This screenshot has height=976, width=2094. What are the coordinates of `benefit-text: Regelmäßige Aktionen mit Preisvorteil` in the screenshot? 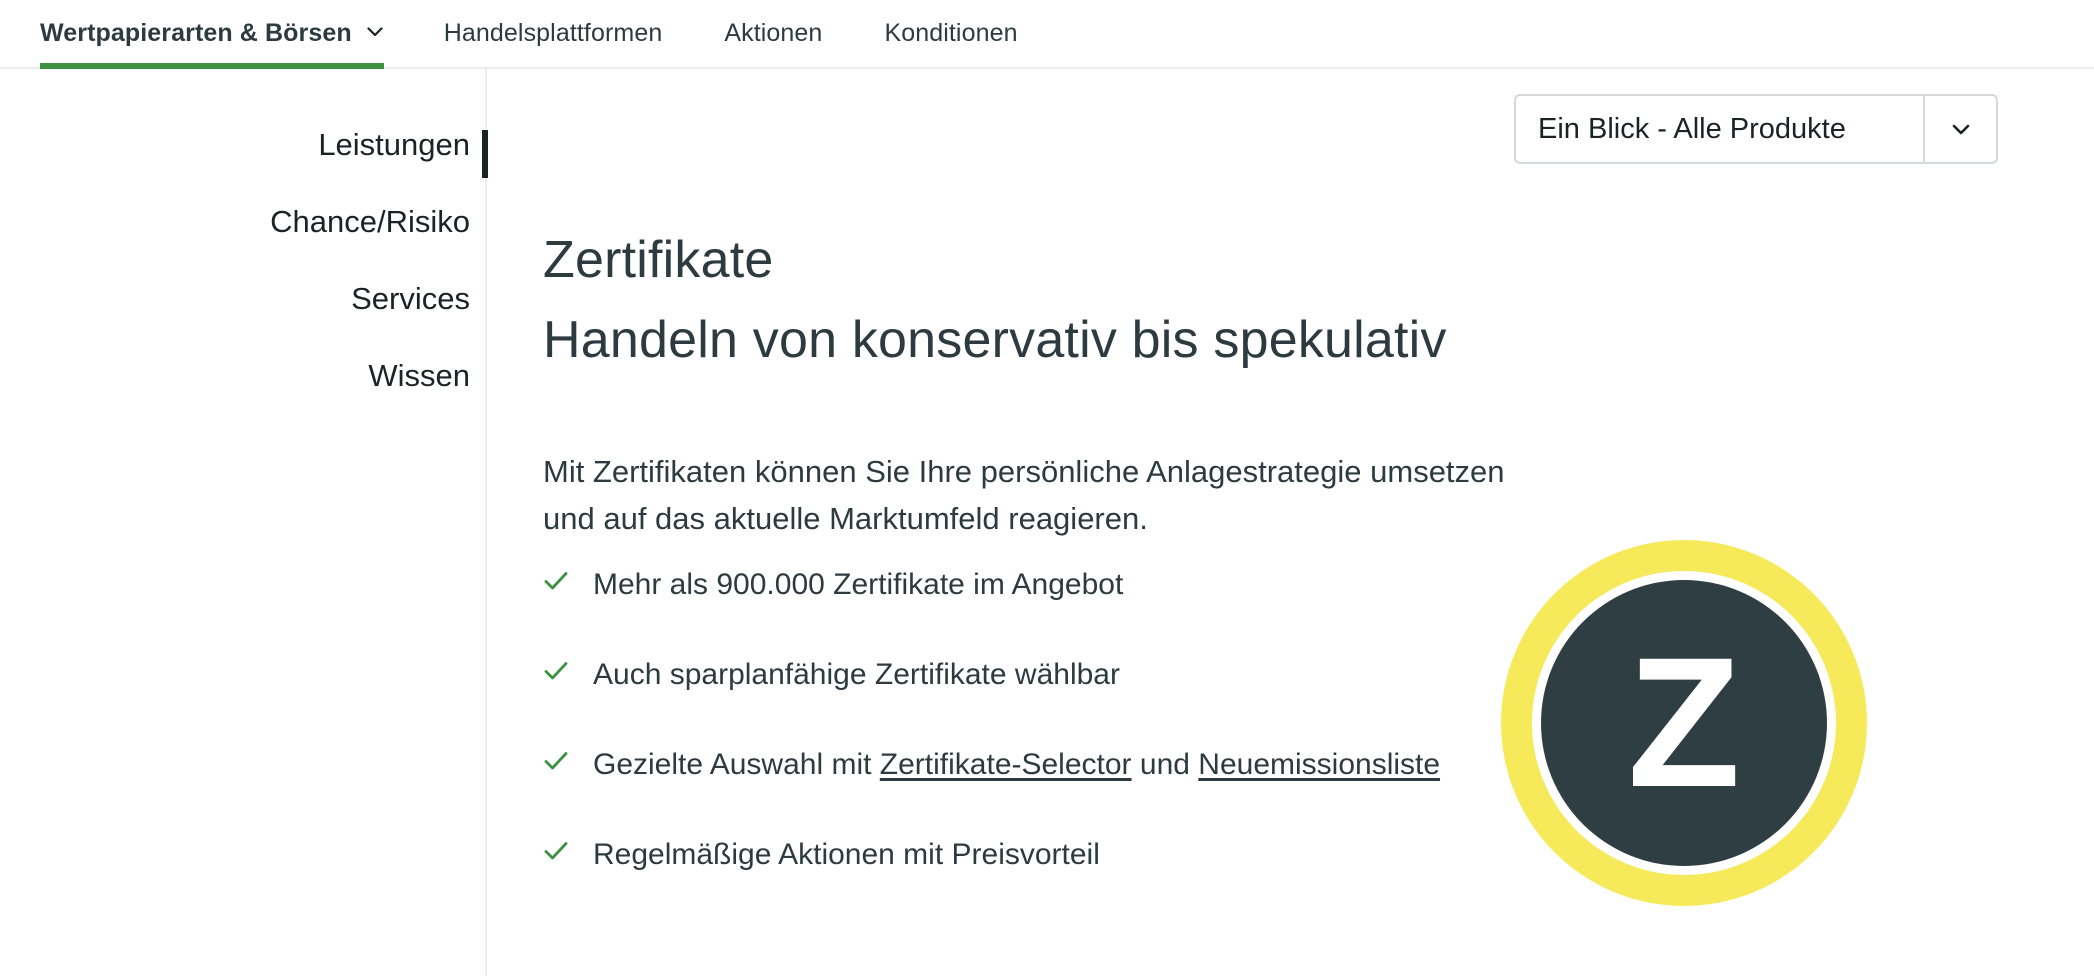 It's located at (846, 854).